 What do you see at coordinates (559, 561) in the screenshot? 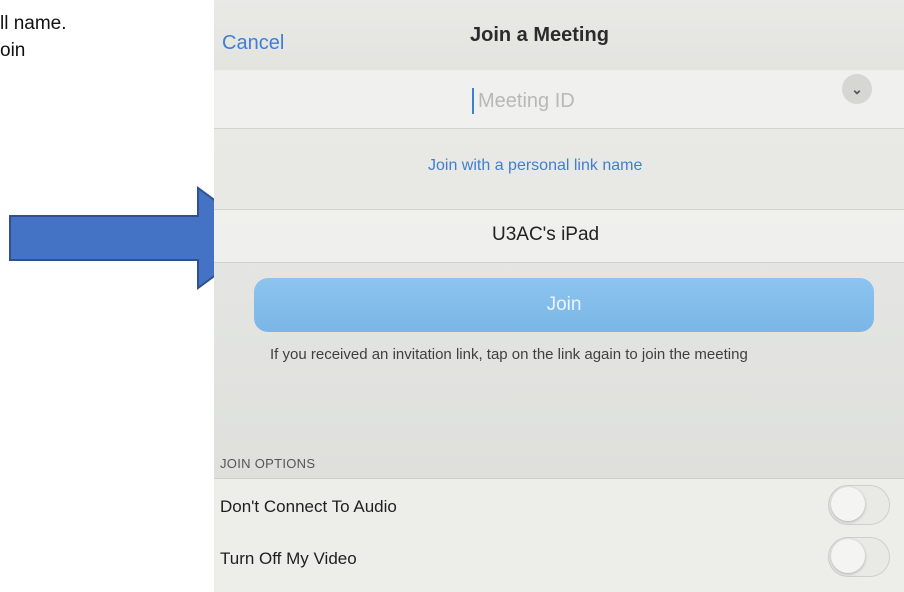
I see `option-turn-off-video: Turn Off My Video` at bounding box center [559, 561].